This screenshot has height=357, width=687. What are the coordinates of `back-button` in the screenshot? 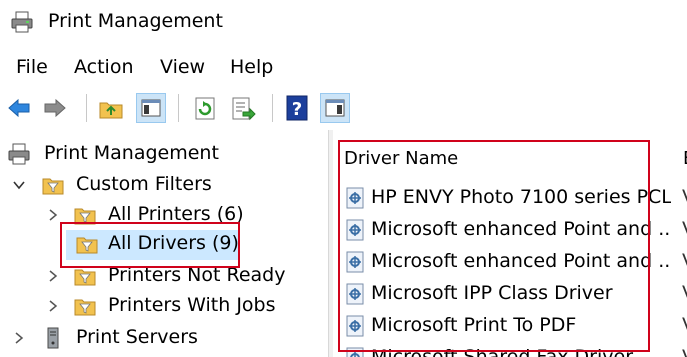 It's located at (19, 108).